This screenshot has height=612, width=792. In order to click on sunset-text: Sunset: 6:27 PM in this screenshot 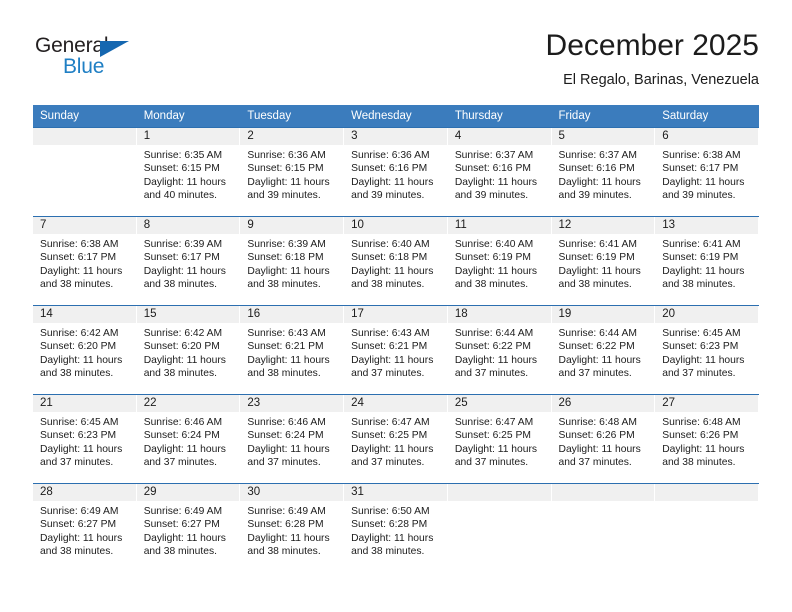, I will do `click(181, 525)`.